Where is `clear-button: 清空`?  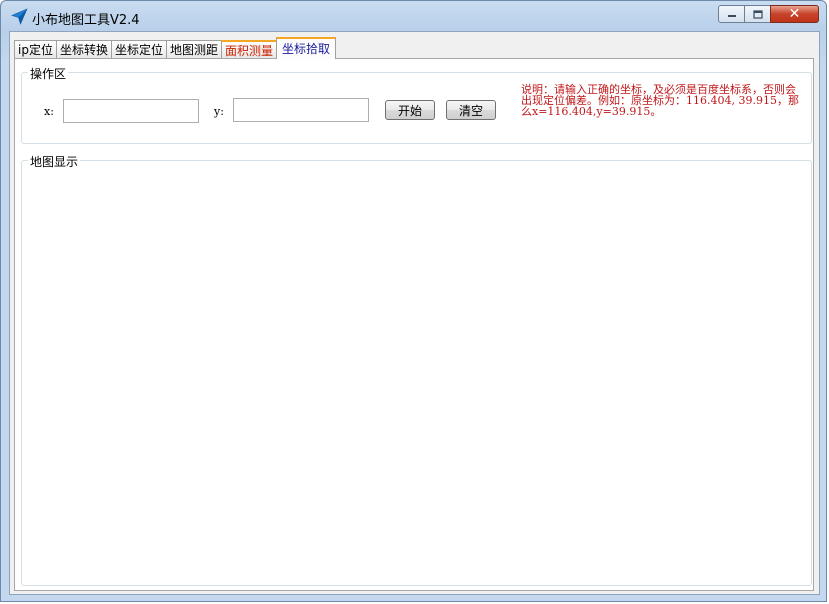
clear-button: 清空 is located at coordinates (471, 110).